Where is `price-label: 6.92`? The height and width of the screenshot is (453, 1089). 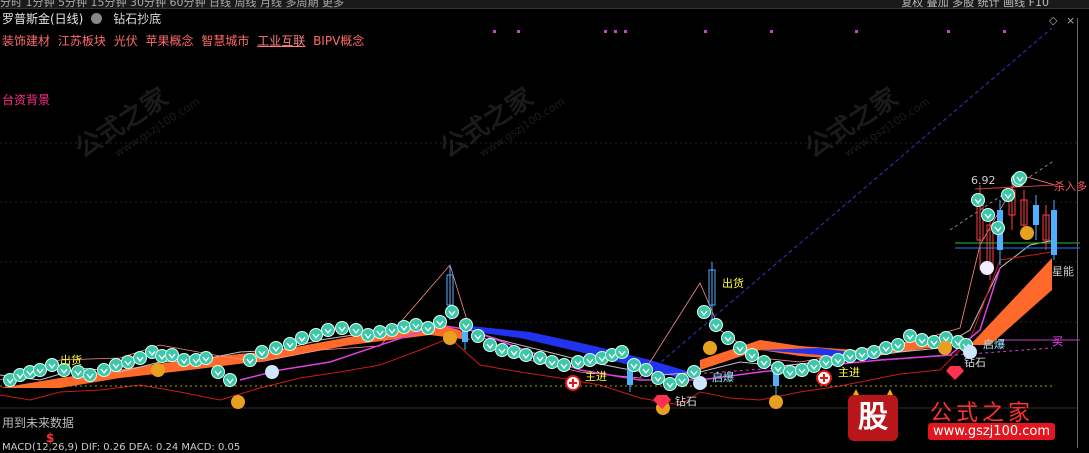 price-label: 6.92 is located at coordinates (983, 180).